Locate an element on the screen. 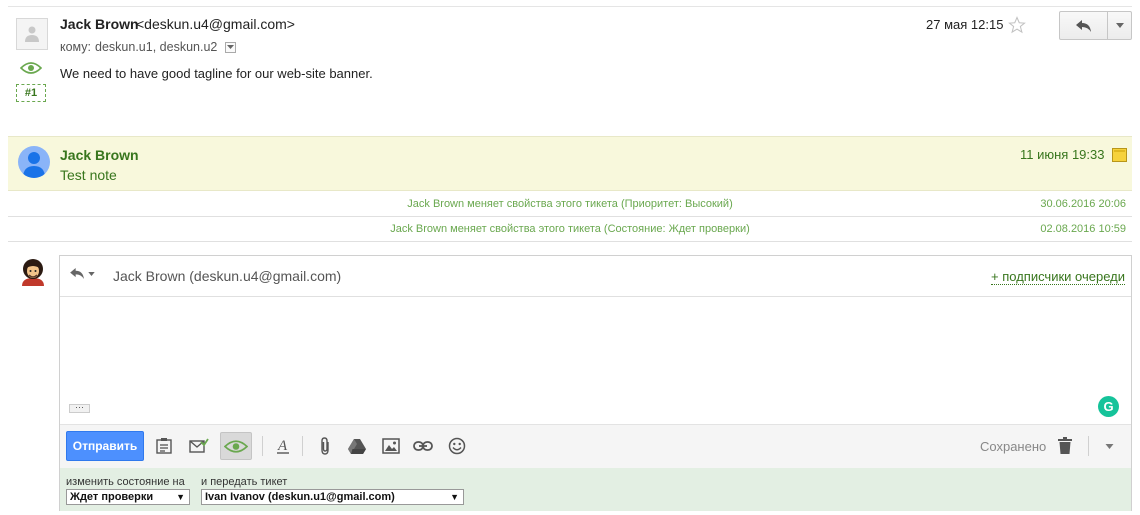 This screenshot has width=1140, height=515. recipients-dropdown is located at coordinates (231, 47).